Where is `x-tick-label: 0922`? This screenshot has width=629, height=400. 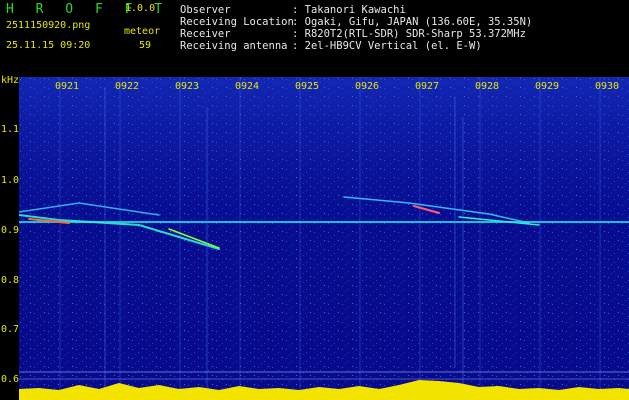 x-tick-label: 0922 is located at coordinates (127, 86).